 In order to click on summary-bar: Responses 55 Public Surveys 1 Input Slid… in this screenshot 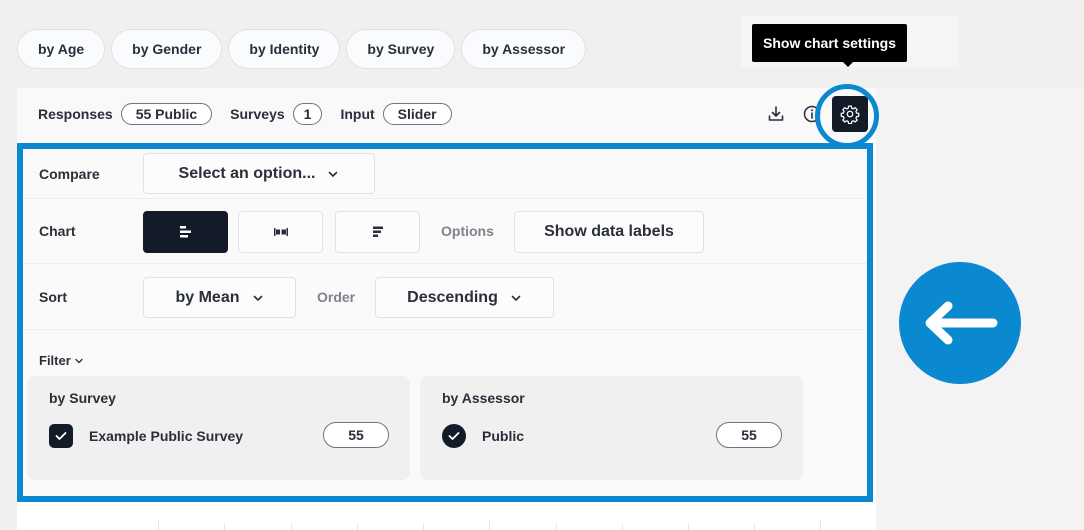, I will do `click(446, 114)`.